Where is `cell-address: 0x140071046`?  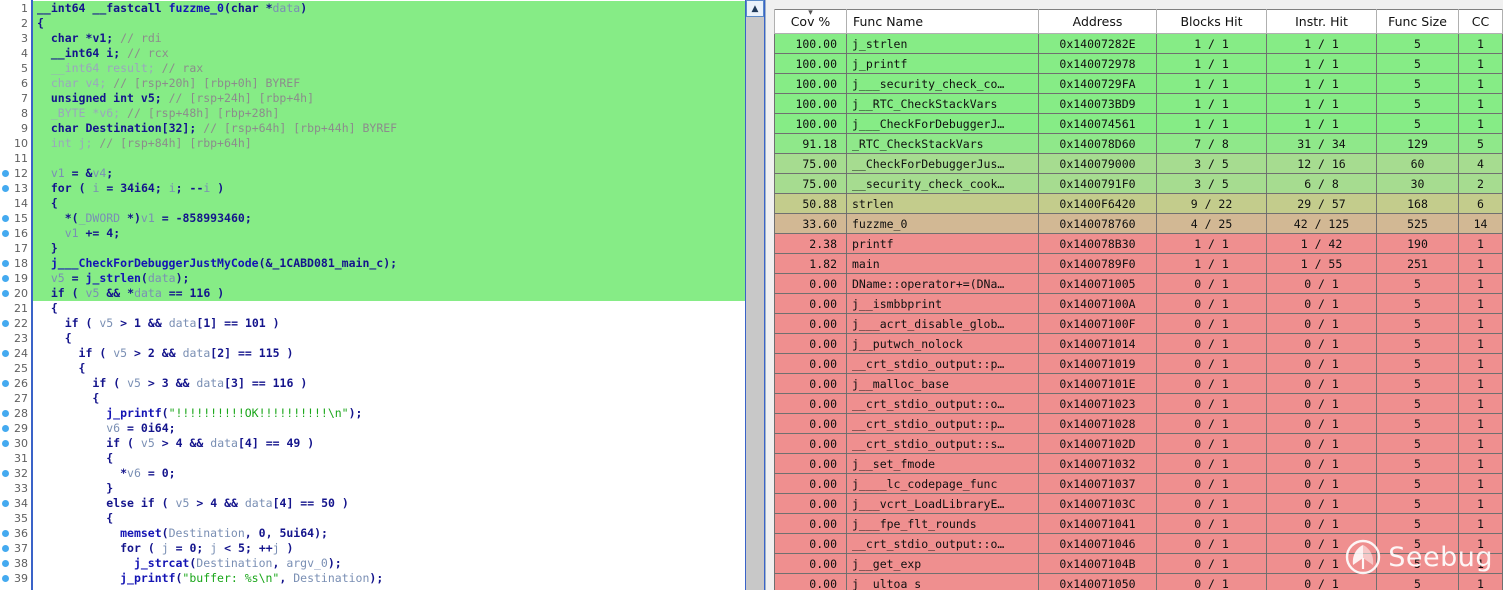 cell-address: 0x140071046 is located at coordinates (1097, 543).